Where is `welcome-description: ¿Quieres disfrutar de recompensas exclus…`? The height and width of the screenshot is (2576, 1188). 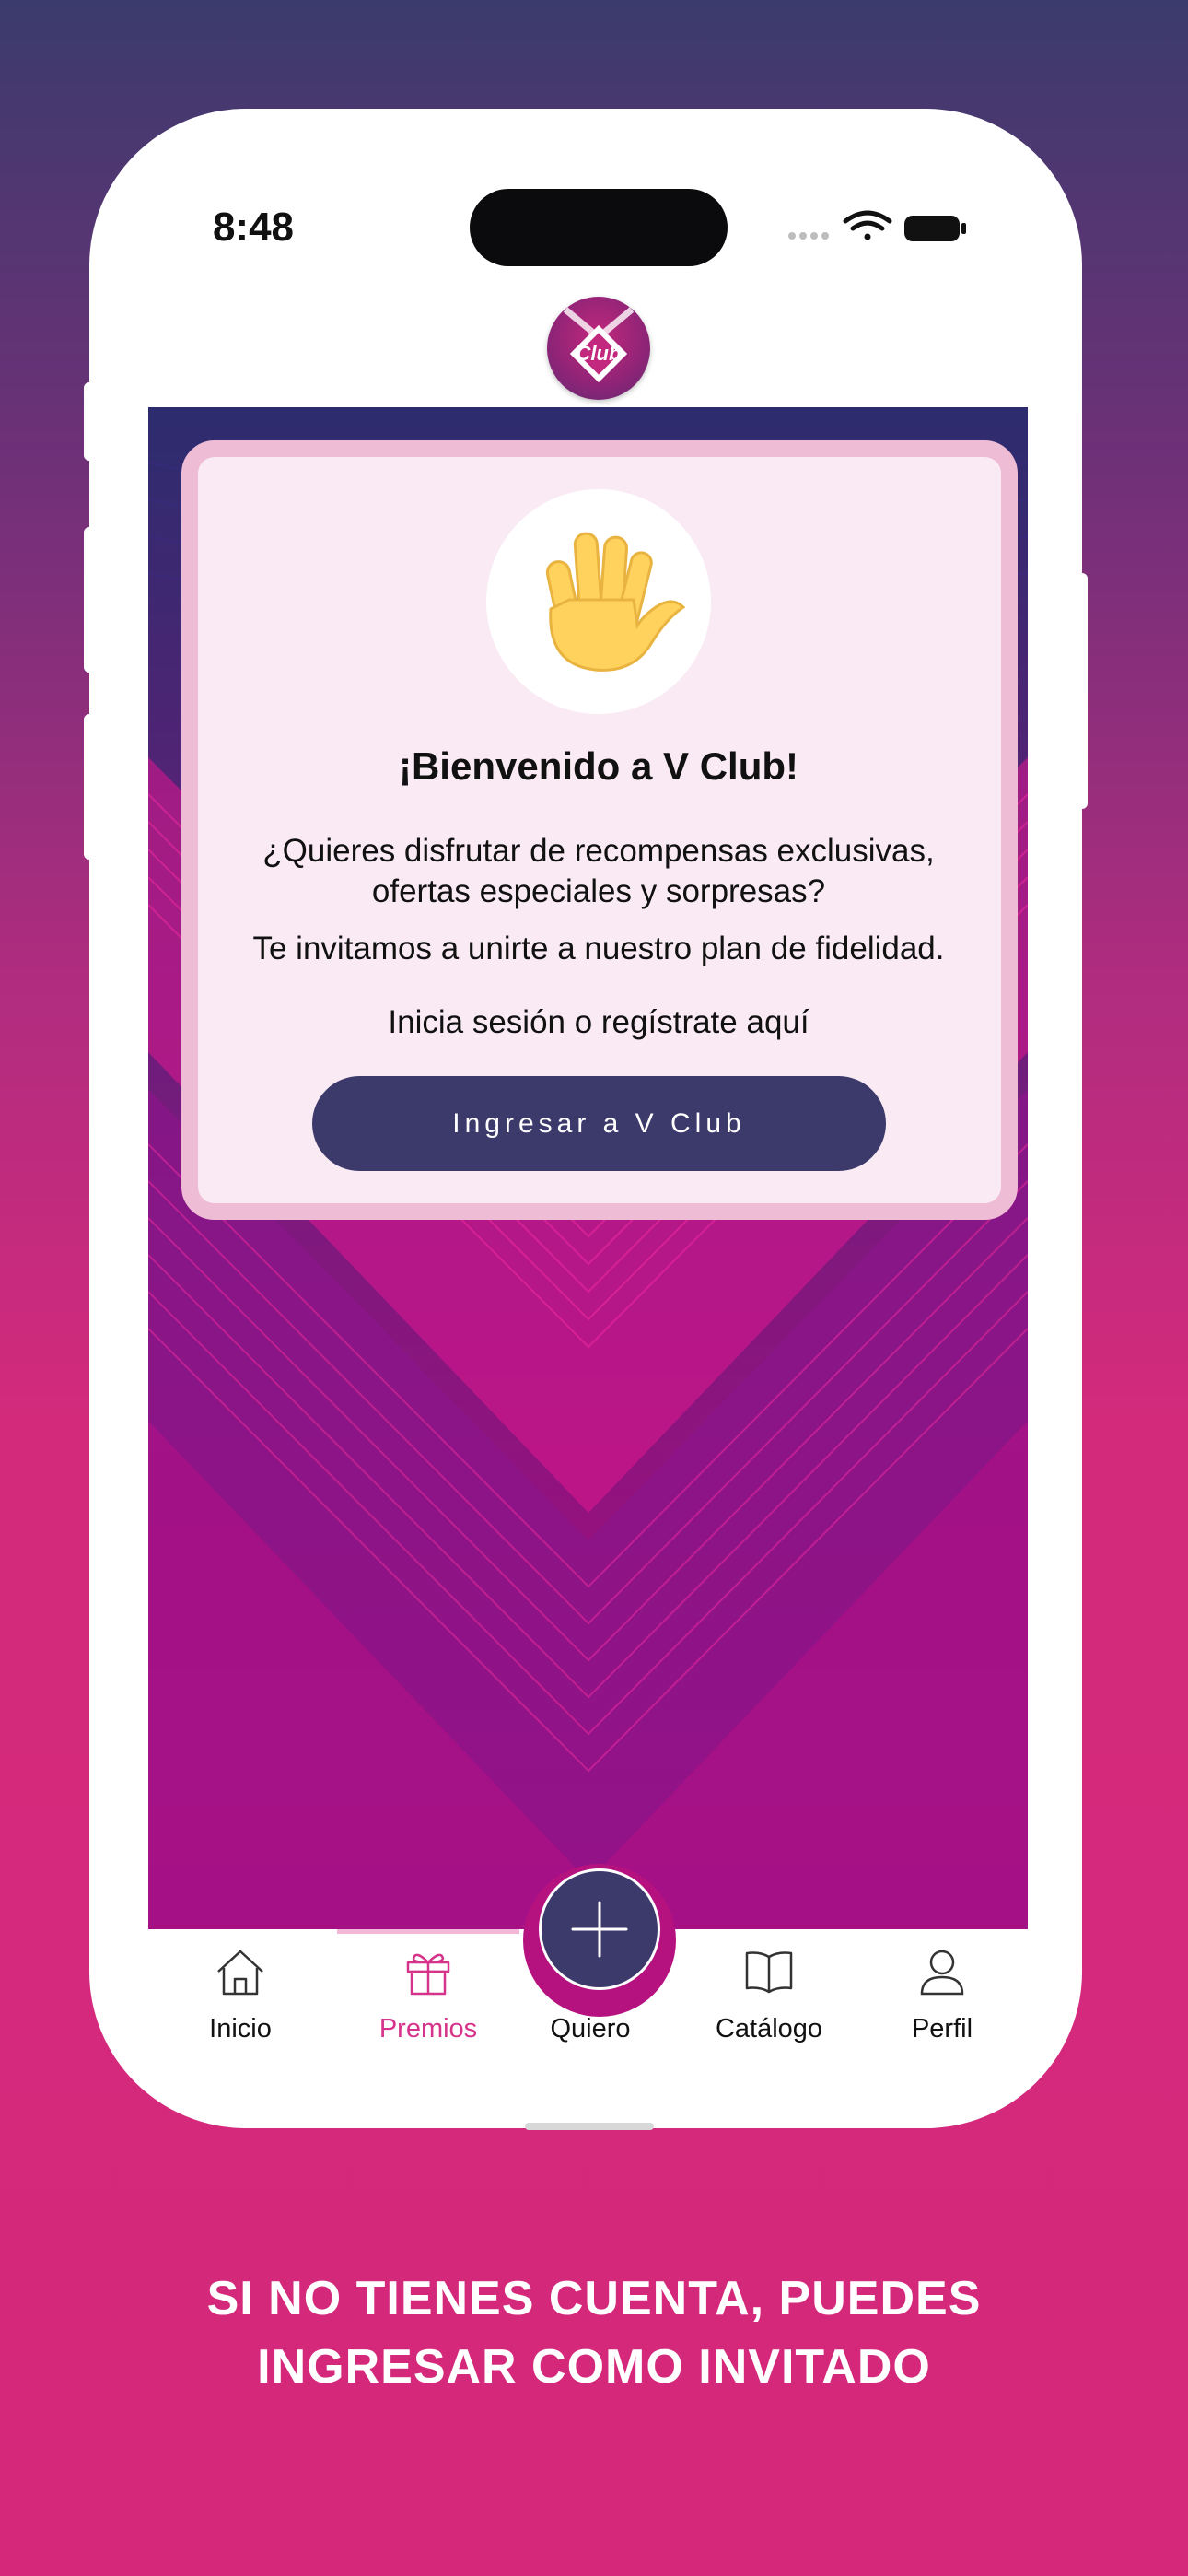
welcome-description: ¿Quieres disfrutar de recompensas exclus… is located at coordinates (598, 871).